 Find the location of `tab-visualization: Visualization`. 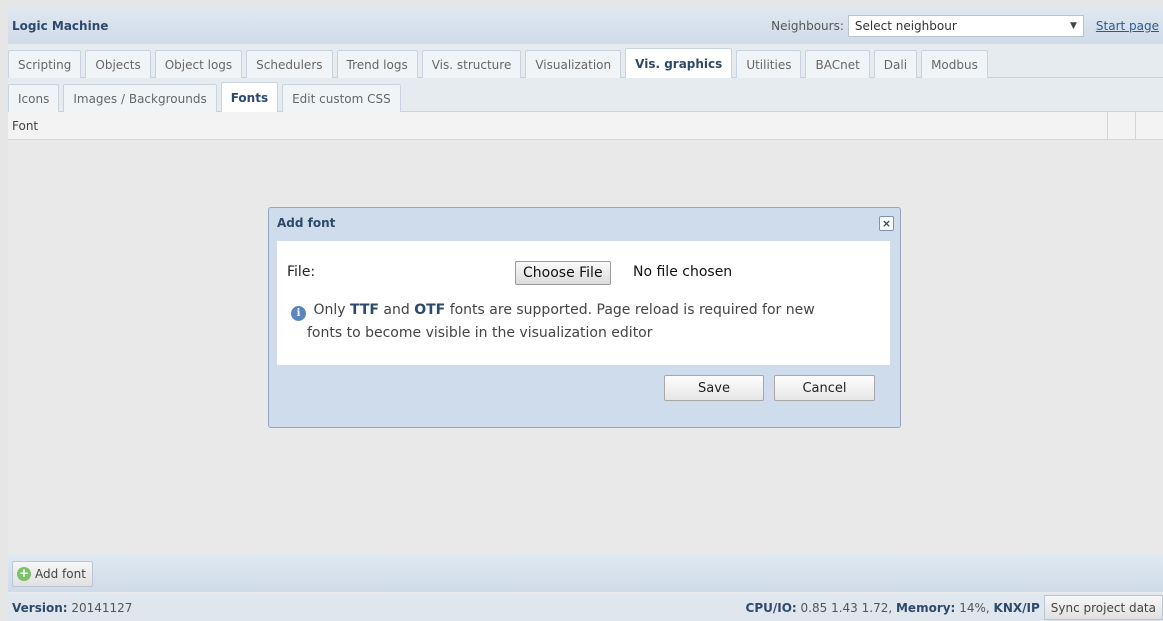

tab-visualization: Visualization is located at coordinates (573, 64).